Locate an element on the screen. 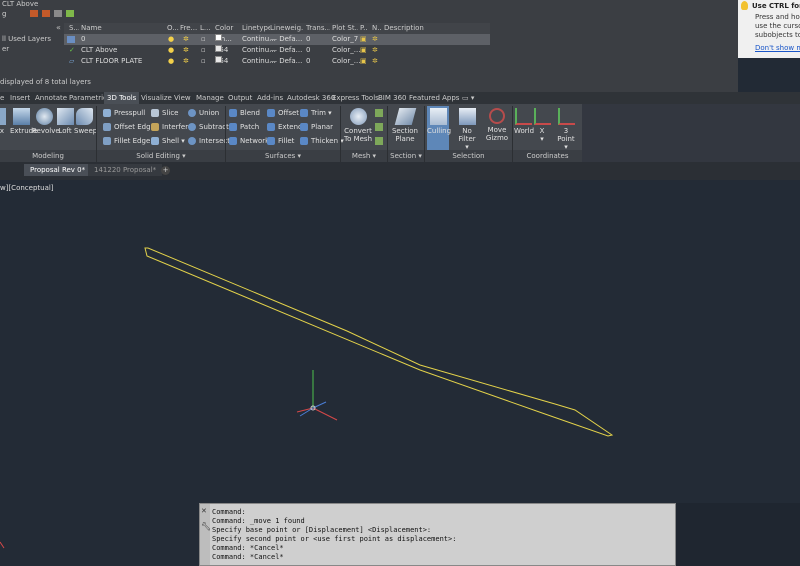 This screenshot has height=566, width=800. sweep-icon is located at coordinates (84, 116).